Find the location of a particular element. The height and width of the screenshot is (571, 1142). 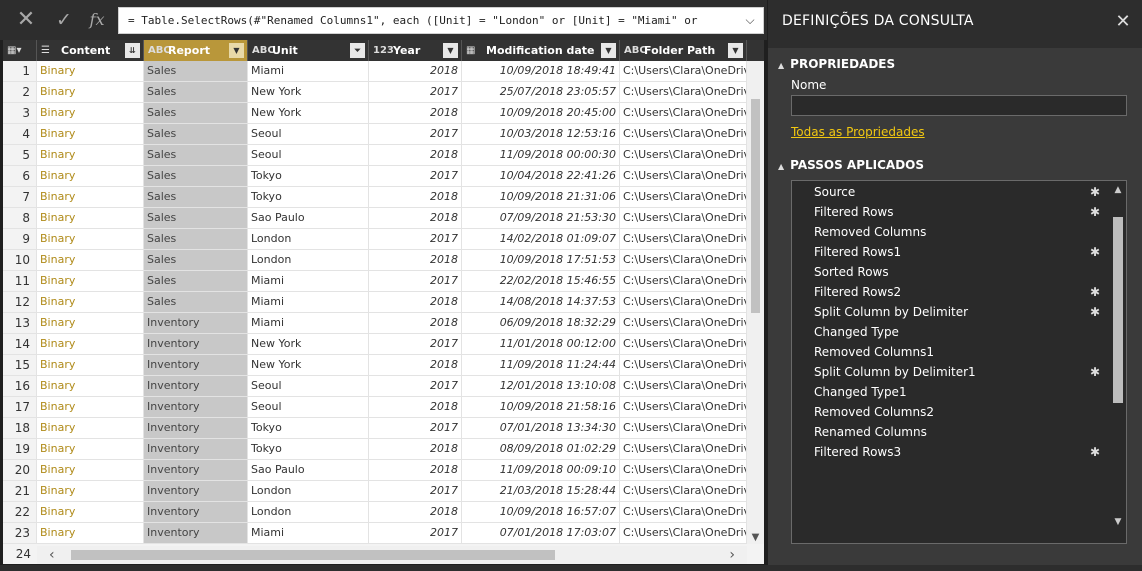

grid-horizontal-scrollbar: ‹ › is located at coordinates (392, 555).